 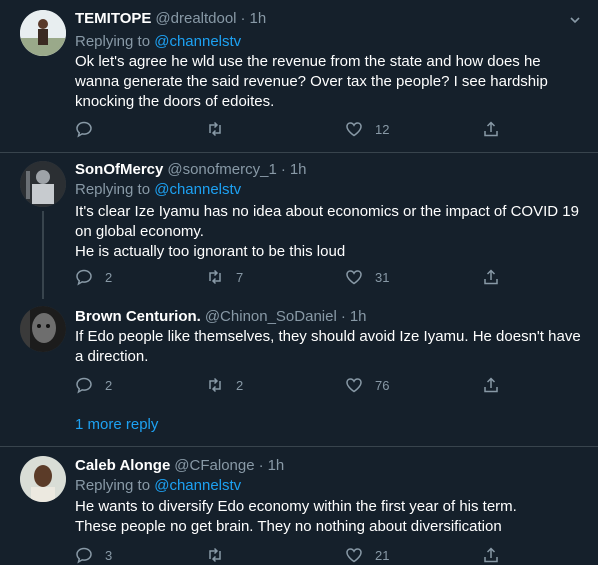 I want to click on username: @sonofmercy_1, so click(x=221, y=169).